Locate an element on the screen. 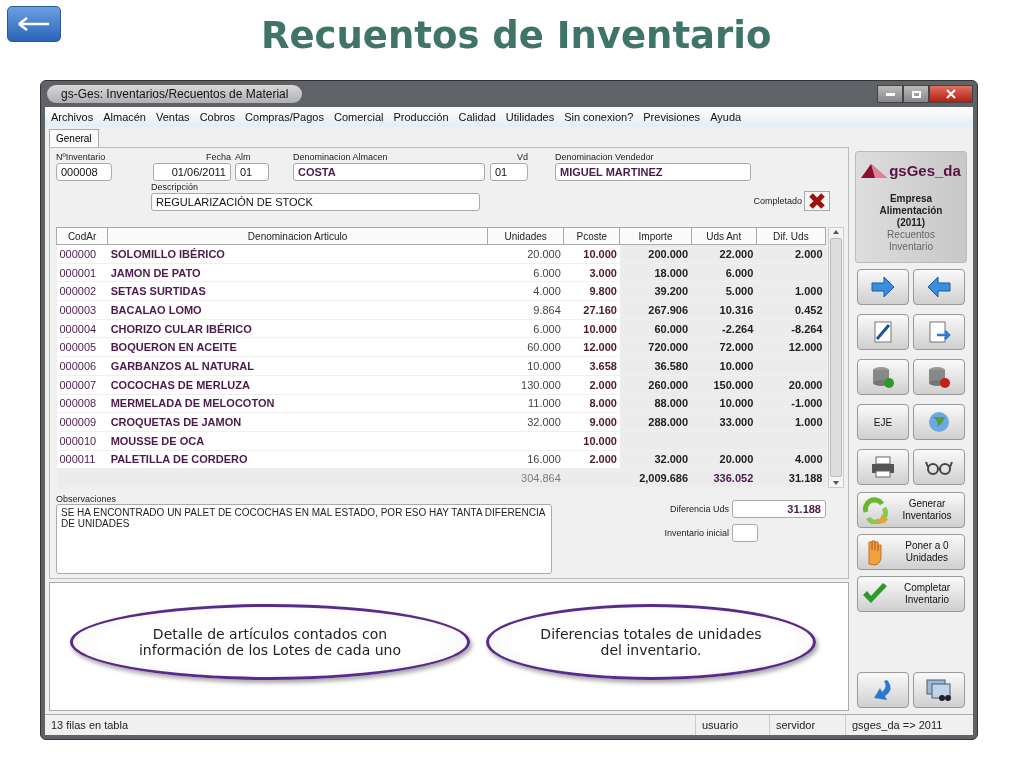  table-cell: 000011 is located at coordinates (82, 459).